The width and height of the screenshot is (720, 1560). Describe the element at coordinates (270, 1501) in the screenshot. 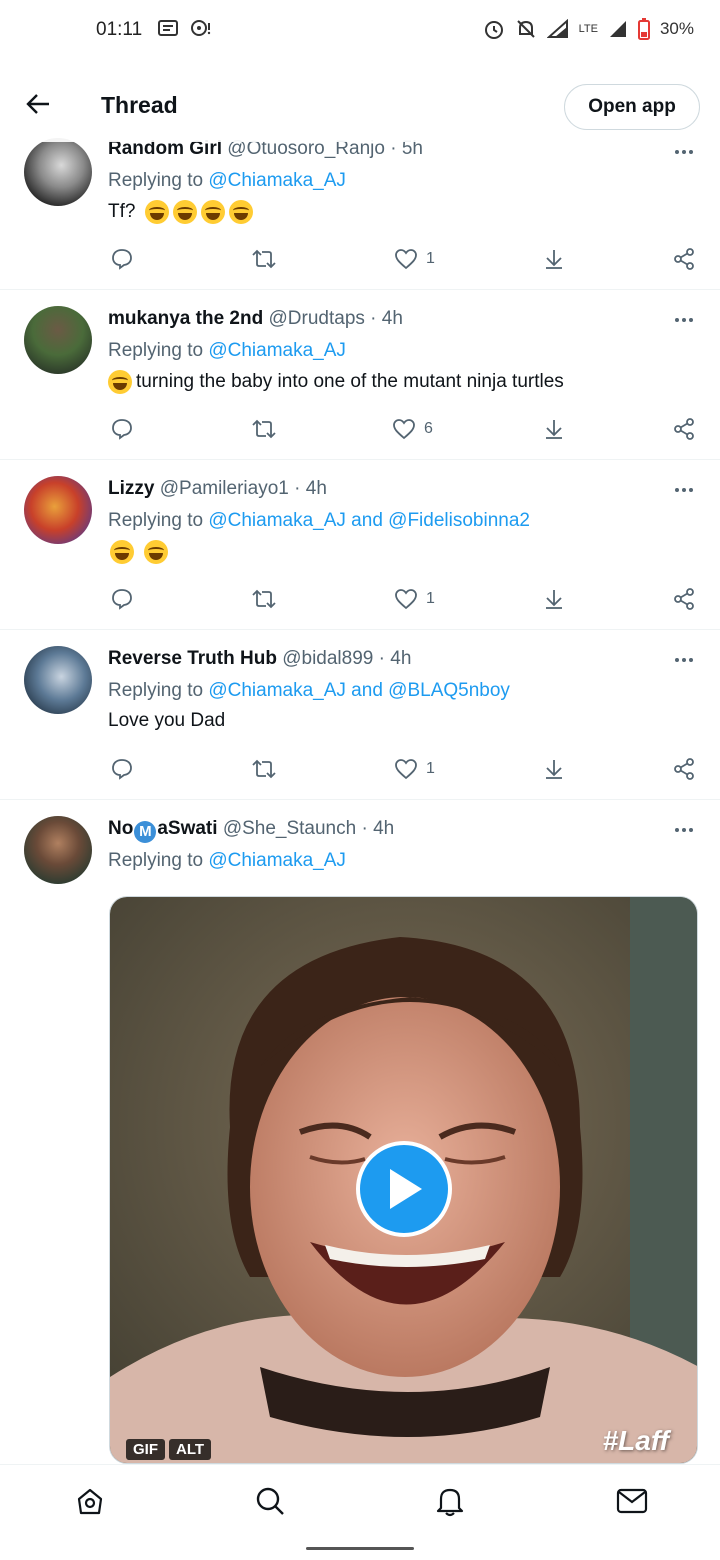

I see `nav-search` at that location.